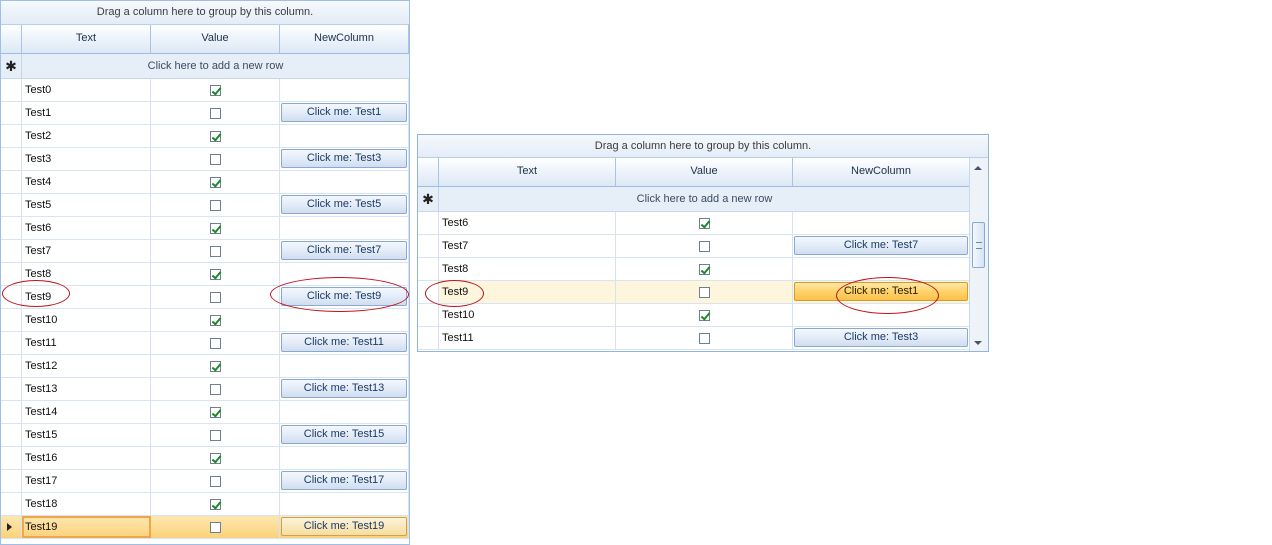  I want to click on scroll-down-arrow-icon, so click(978, 343).